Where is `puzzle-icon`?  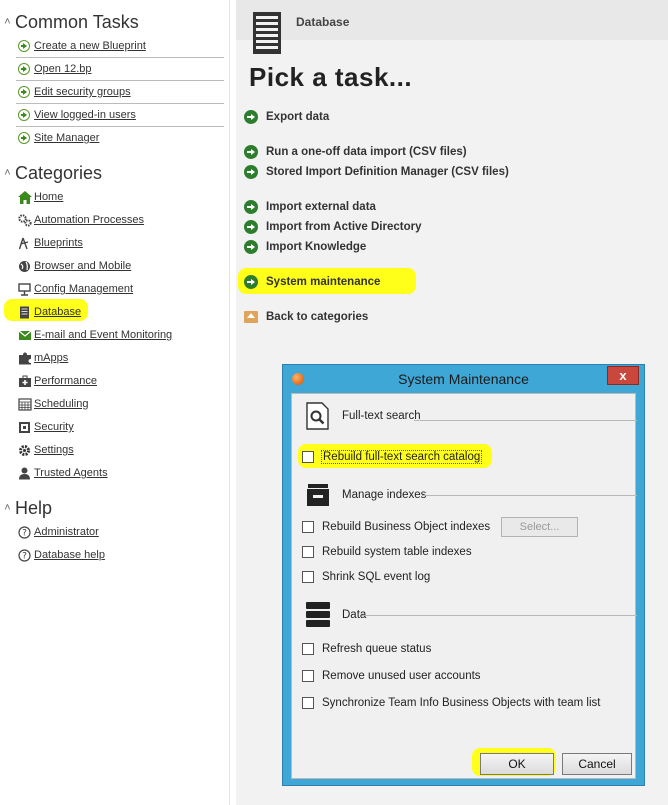 puzzle-icon is located at coordinates (25, 358).